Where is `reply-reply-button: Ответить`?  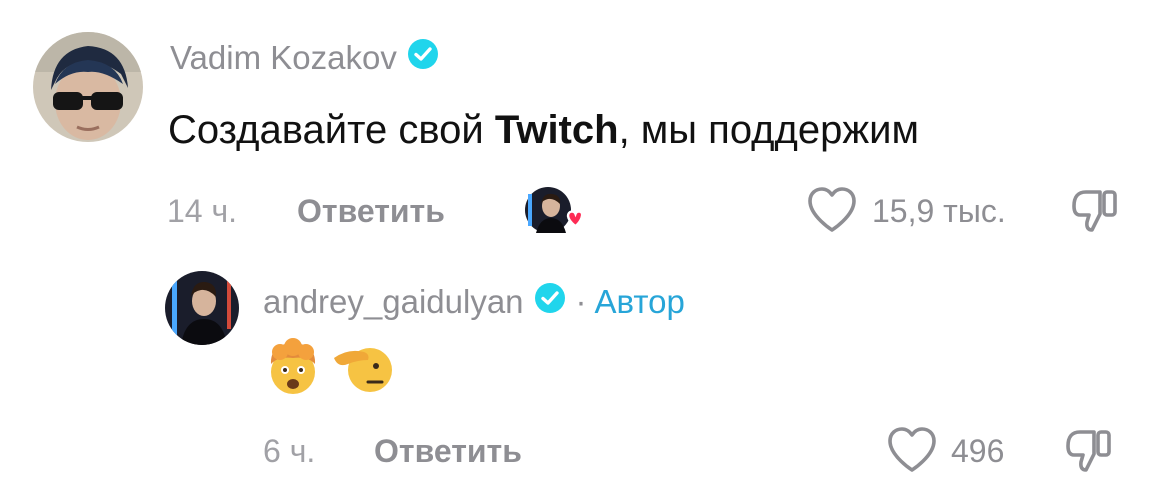
reply-reply-button: Ответить is located at coordinates (448, 451).